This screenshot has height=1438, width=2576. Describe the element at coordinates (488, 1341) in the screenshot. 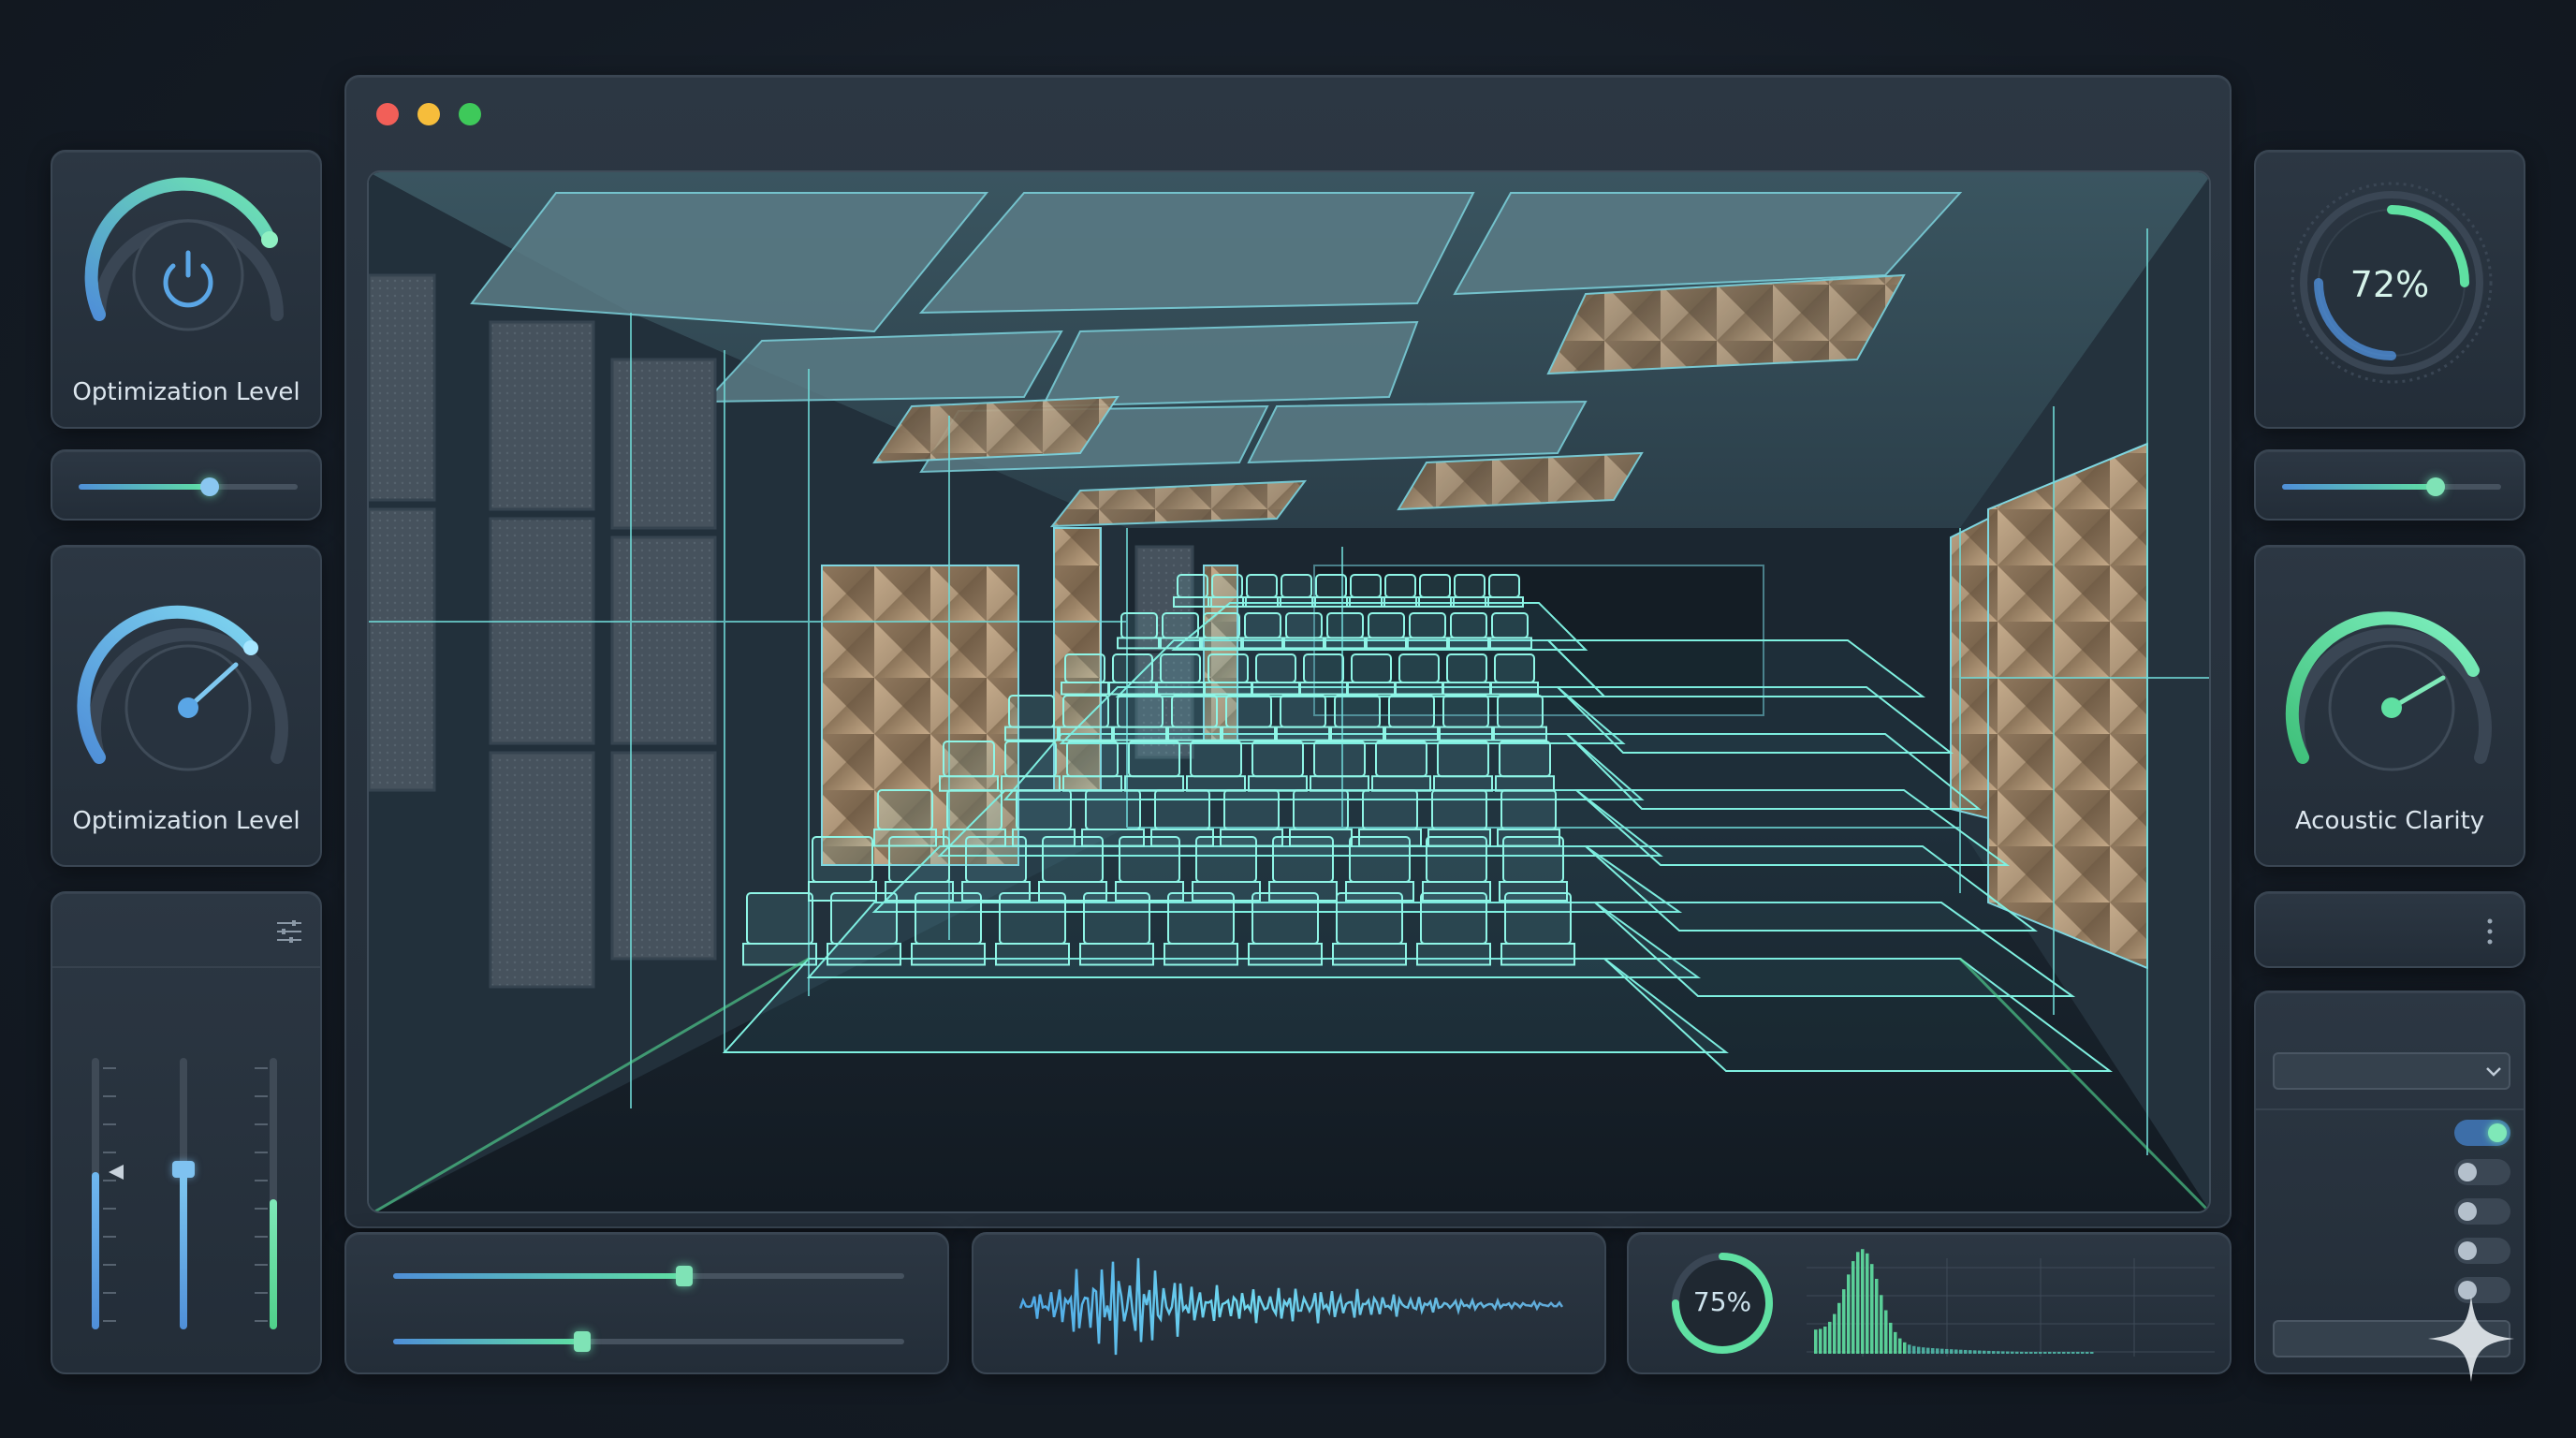

I see `bottom-slider-2-fill` at that location.